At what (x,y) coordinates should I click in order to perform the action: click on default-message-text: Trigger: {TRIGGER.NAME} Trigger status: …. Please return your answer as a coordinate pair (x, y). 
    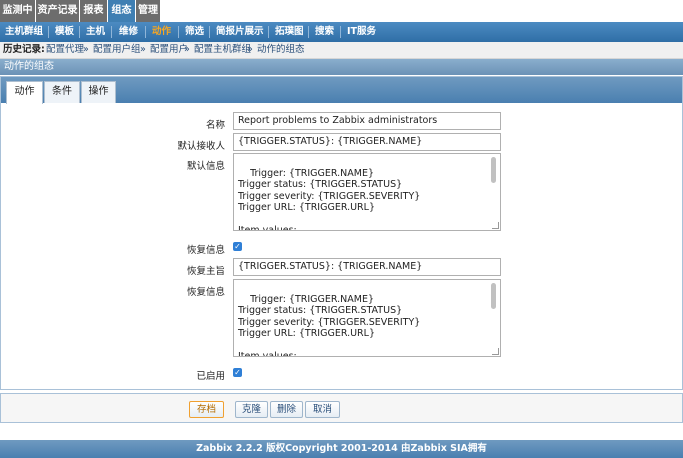
    Looking at the image, I should click on (329, 199).